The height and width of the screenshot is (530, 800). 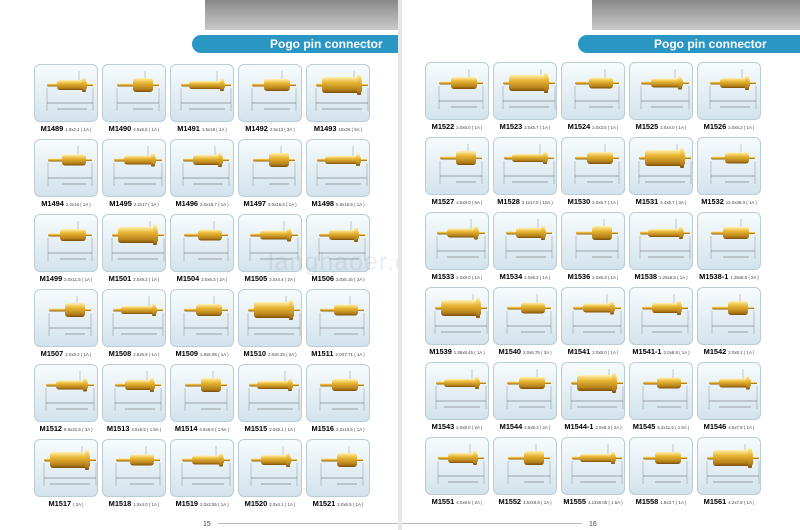 I want to click on product-item: M1494 2.2x16 ( 1A ), so click(x=66, y=176).